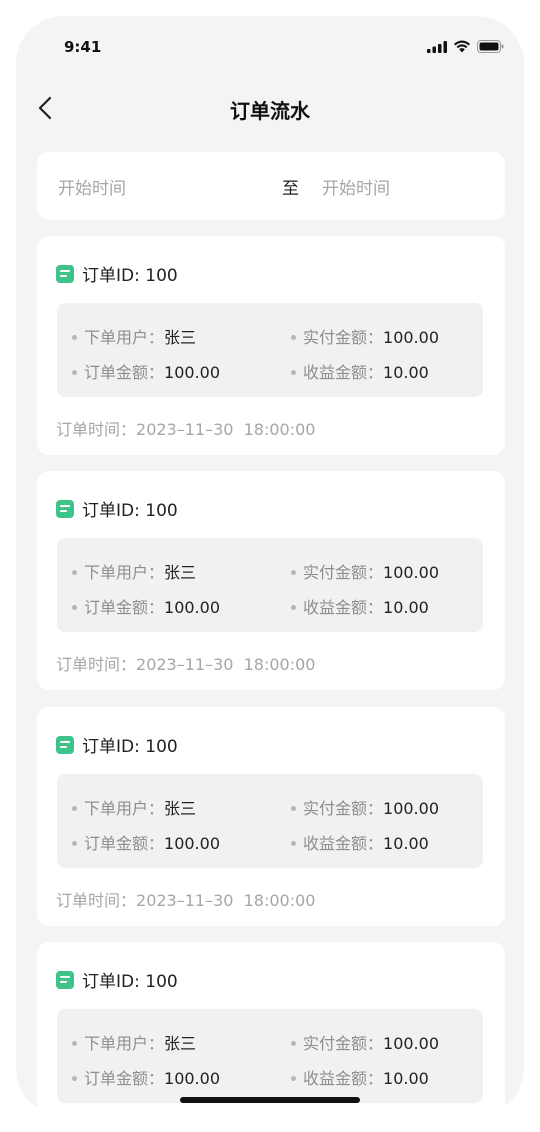 The height and width of the screenshot is (1132, 540). I want to click on page-title: 订单流水, so click(270, 111).